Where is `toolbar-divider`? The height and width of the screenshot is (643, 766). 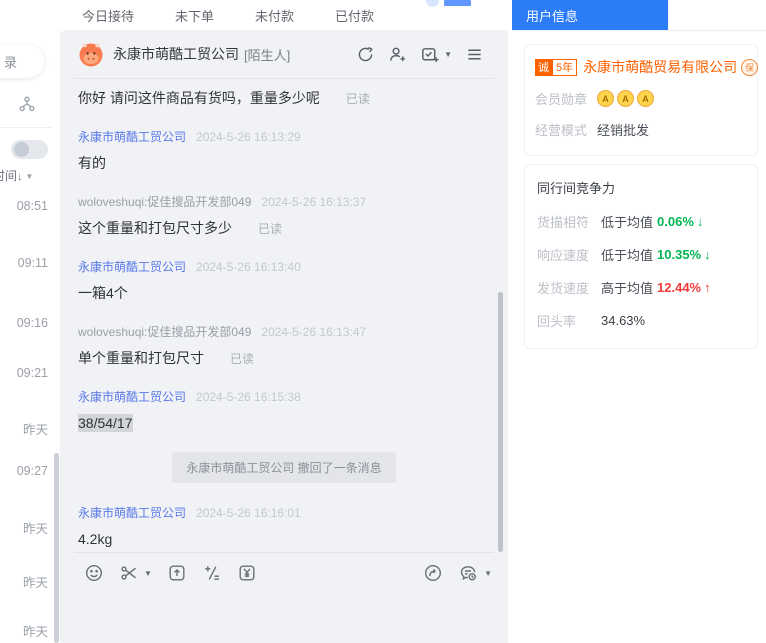
toolbar-divider is located at coordinates (284, 552).